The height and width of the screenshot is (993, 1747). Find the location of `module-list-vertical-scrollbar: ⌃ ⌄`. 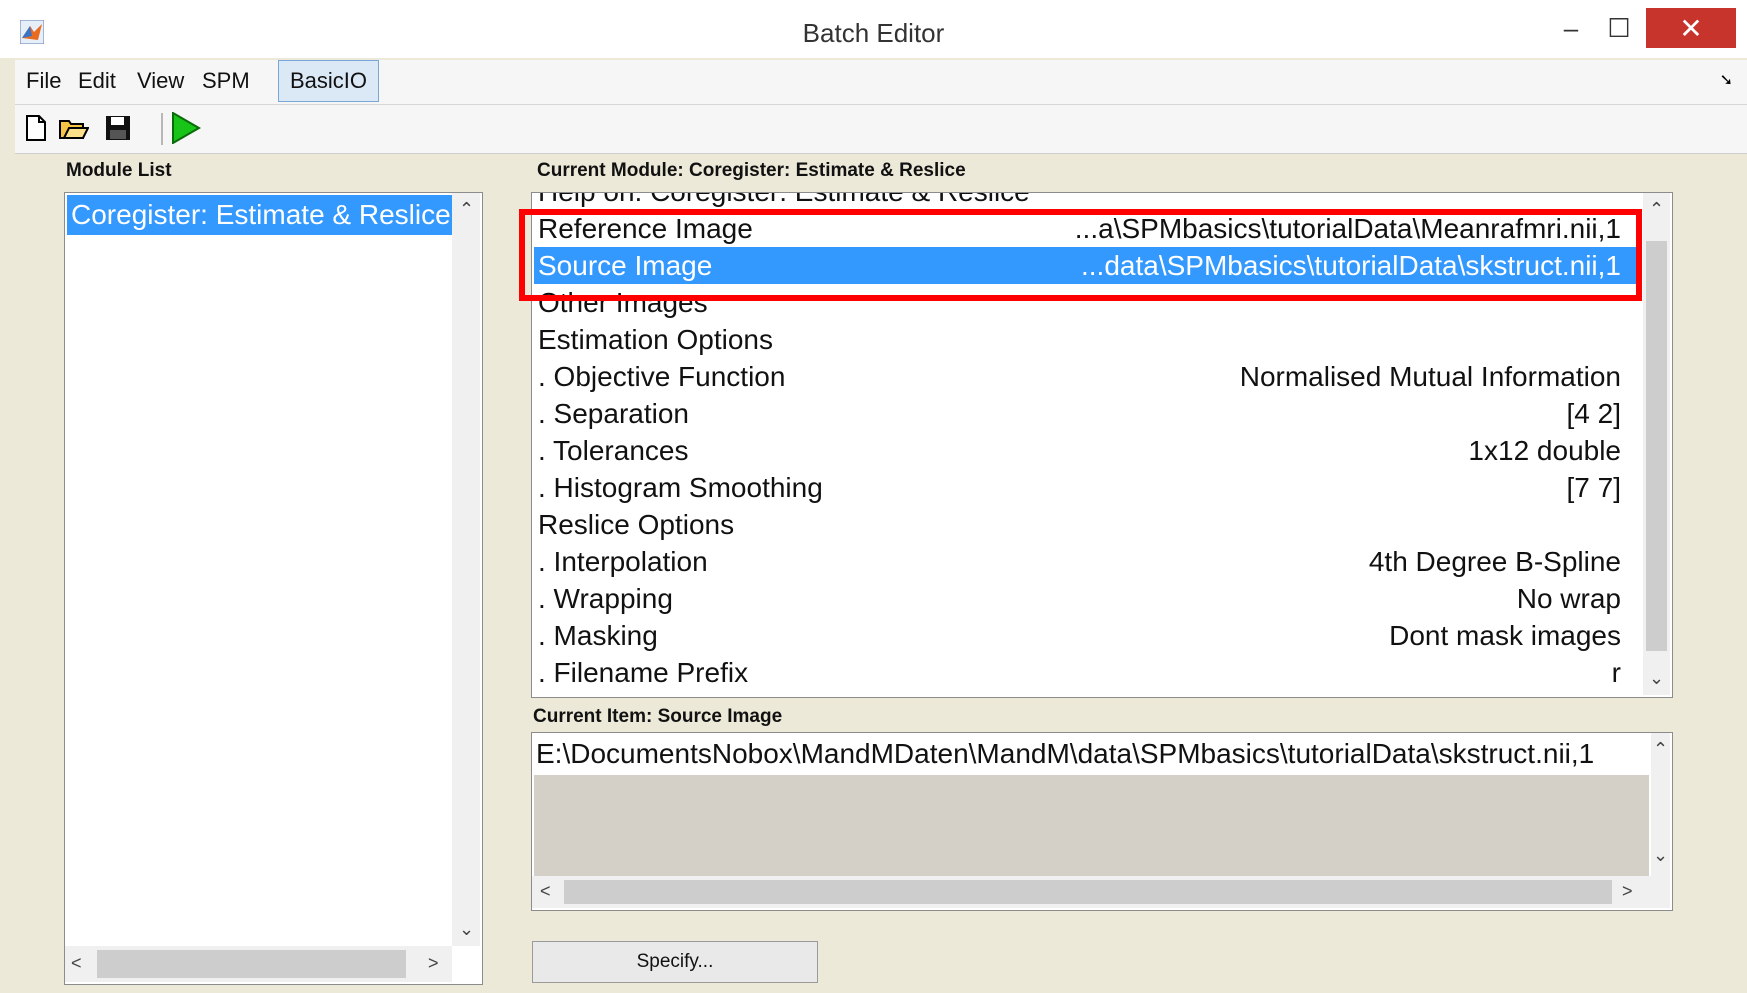

module-list-vertical-scrollbar: ⌃ ⌄ is located at coordinates (466, 569).